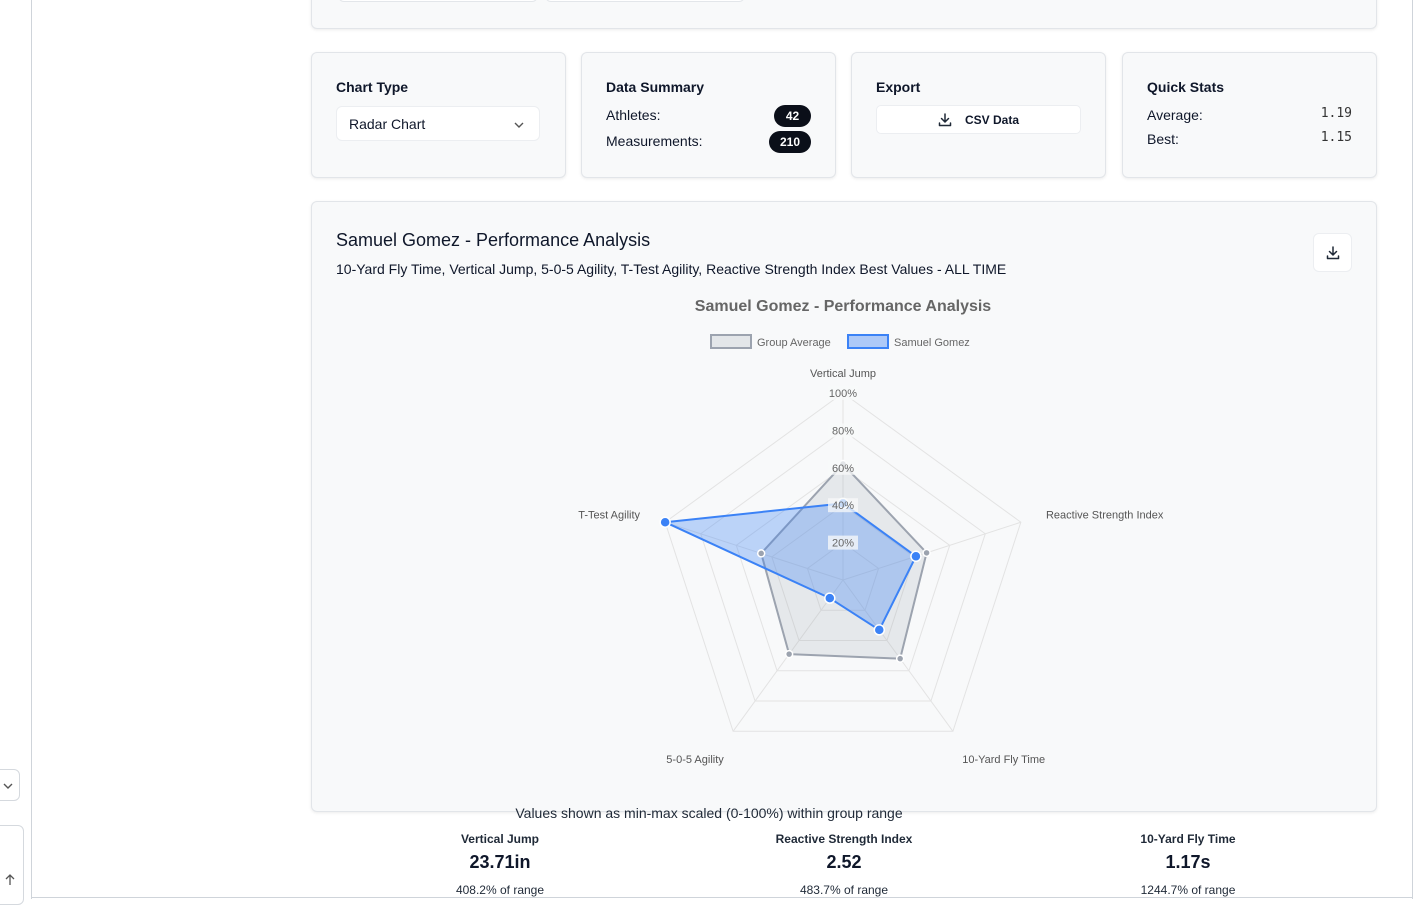 This screenshot has width=1418, height=905. I want to click on metric-value: 2.52, so click(844, 862).